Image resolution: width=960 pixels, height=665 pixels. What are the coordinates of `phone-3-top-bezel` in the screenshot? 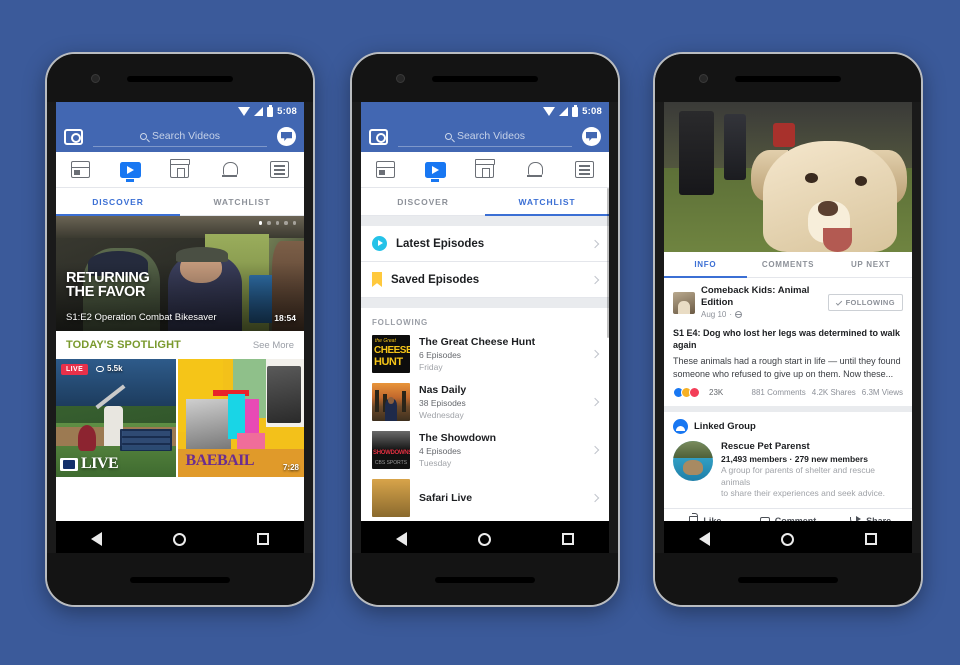 It's located at (788, 78).